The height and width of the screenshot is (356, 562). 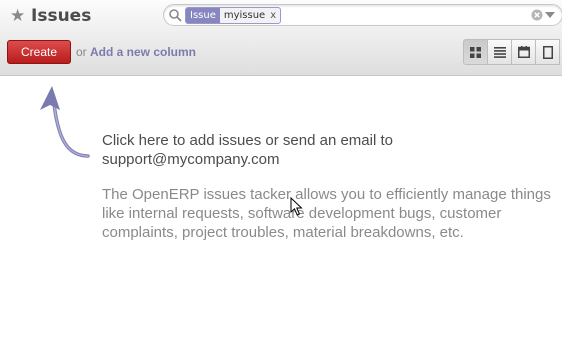 What do you see at coordinates (81, 52) in the screenshot?
I see `or-label: or` at bounding box center [81, 52].